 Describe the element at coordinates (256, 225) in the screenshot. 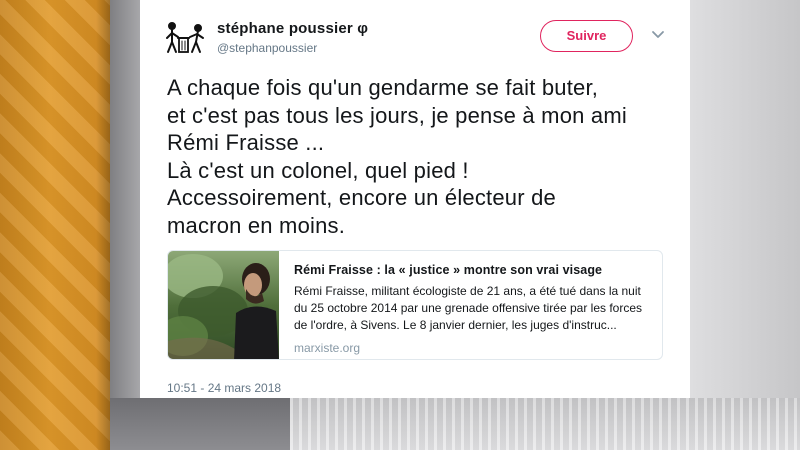

I see `tweet-text-line: macron en moins.` at that location.